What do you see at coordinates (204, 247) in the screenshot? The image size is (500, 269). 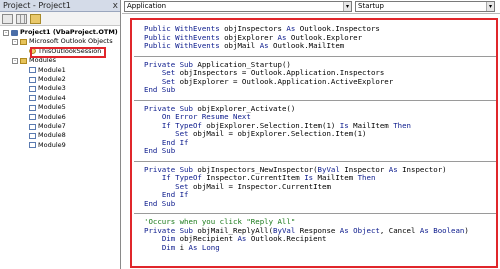 I see `code-keyword: As Long` at bounding box center [204, 247].